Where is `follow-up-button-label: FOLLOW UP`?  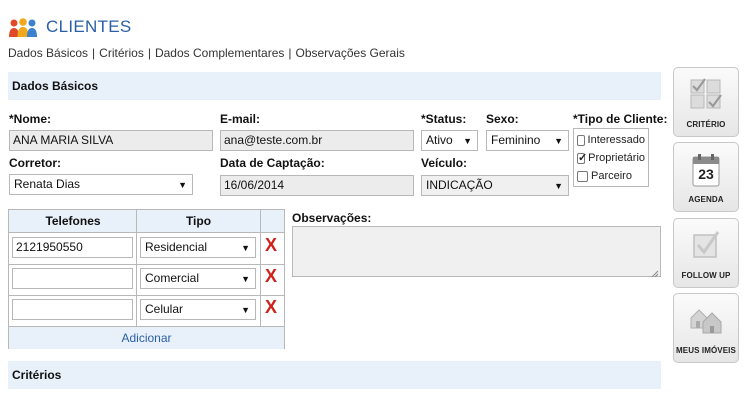
follow-up-button-label: FOLLOW UP is located at coordinates (706, 275).